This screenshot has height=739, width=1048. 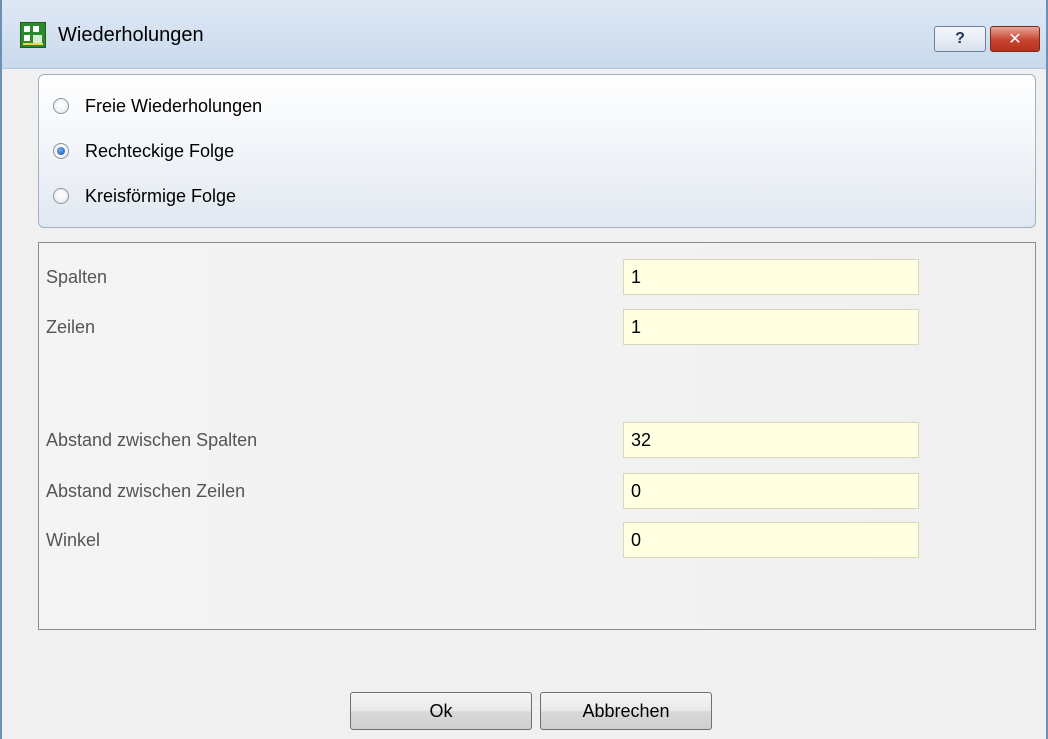 What do you see at coordinates (771, 540) in the screenshot?
I see `angle-input` at bounding box center [771, 540].